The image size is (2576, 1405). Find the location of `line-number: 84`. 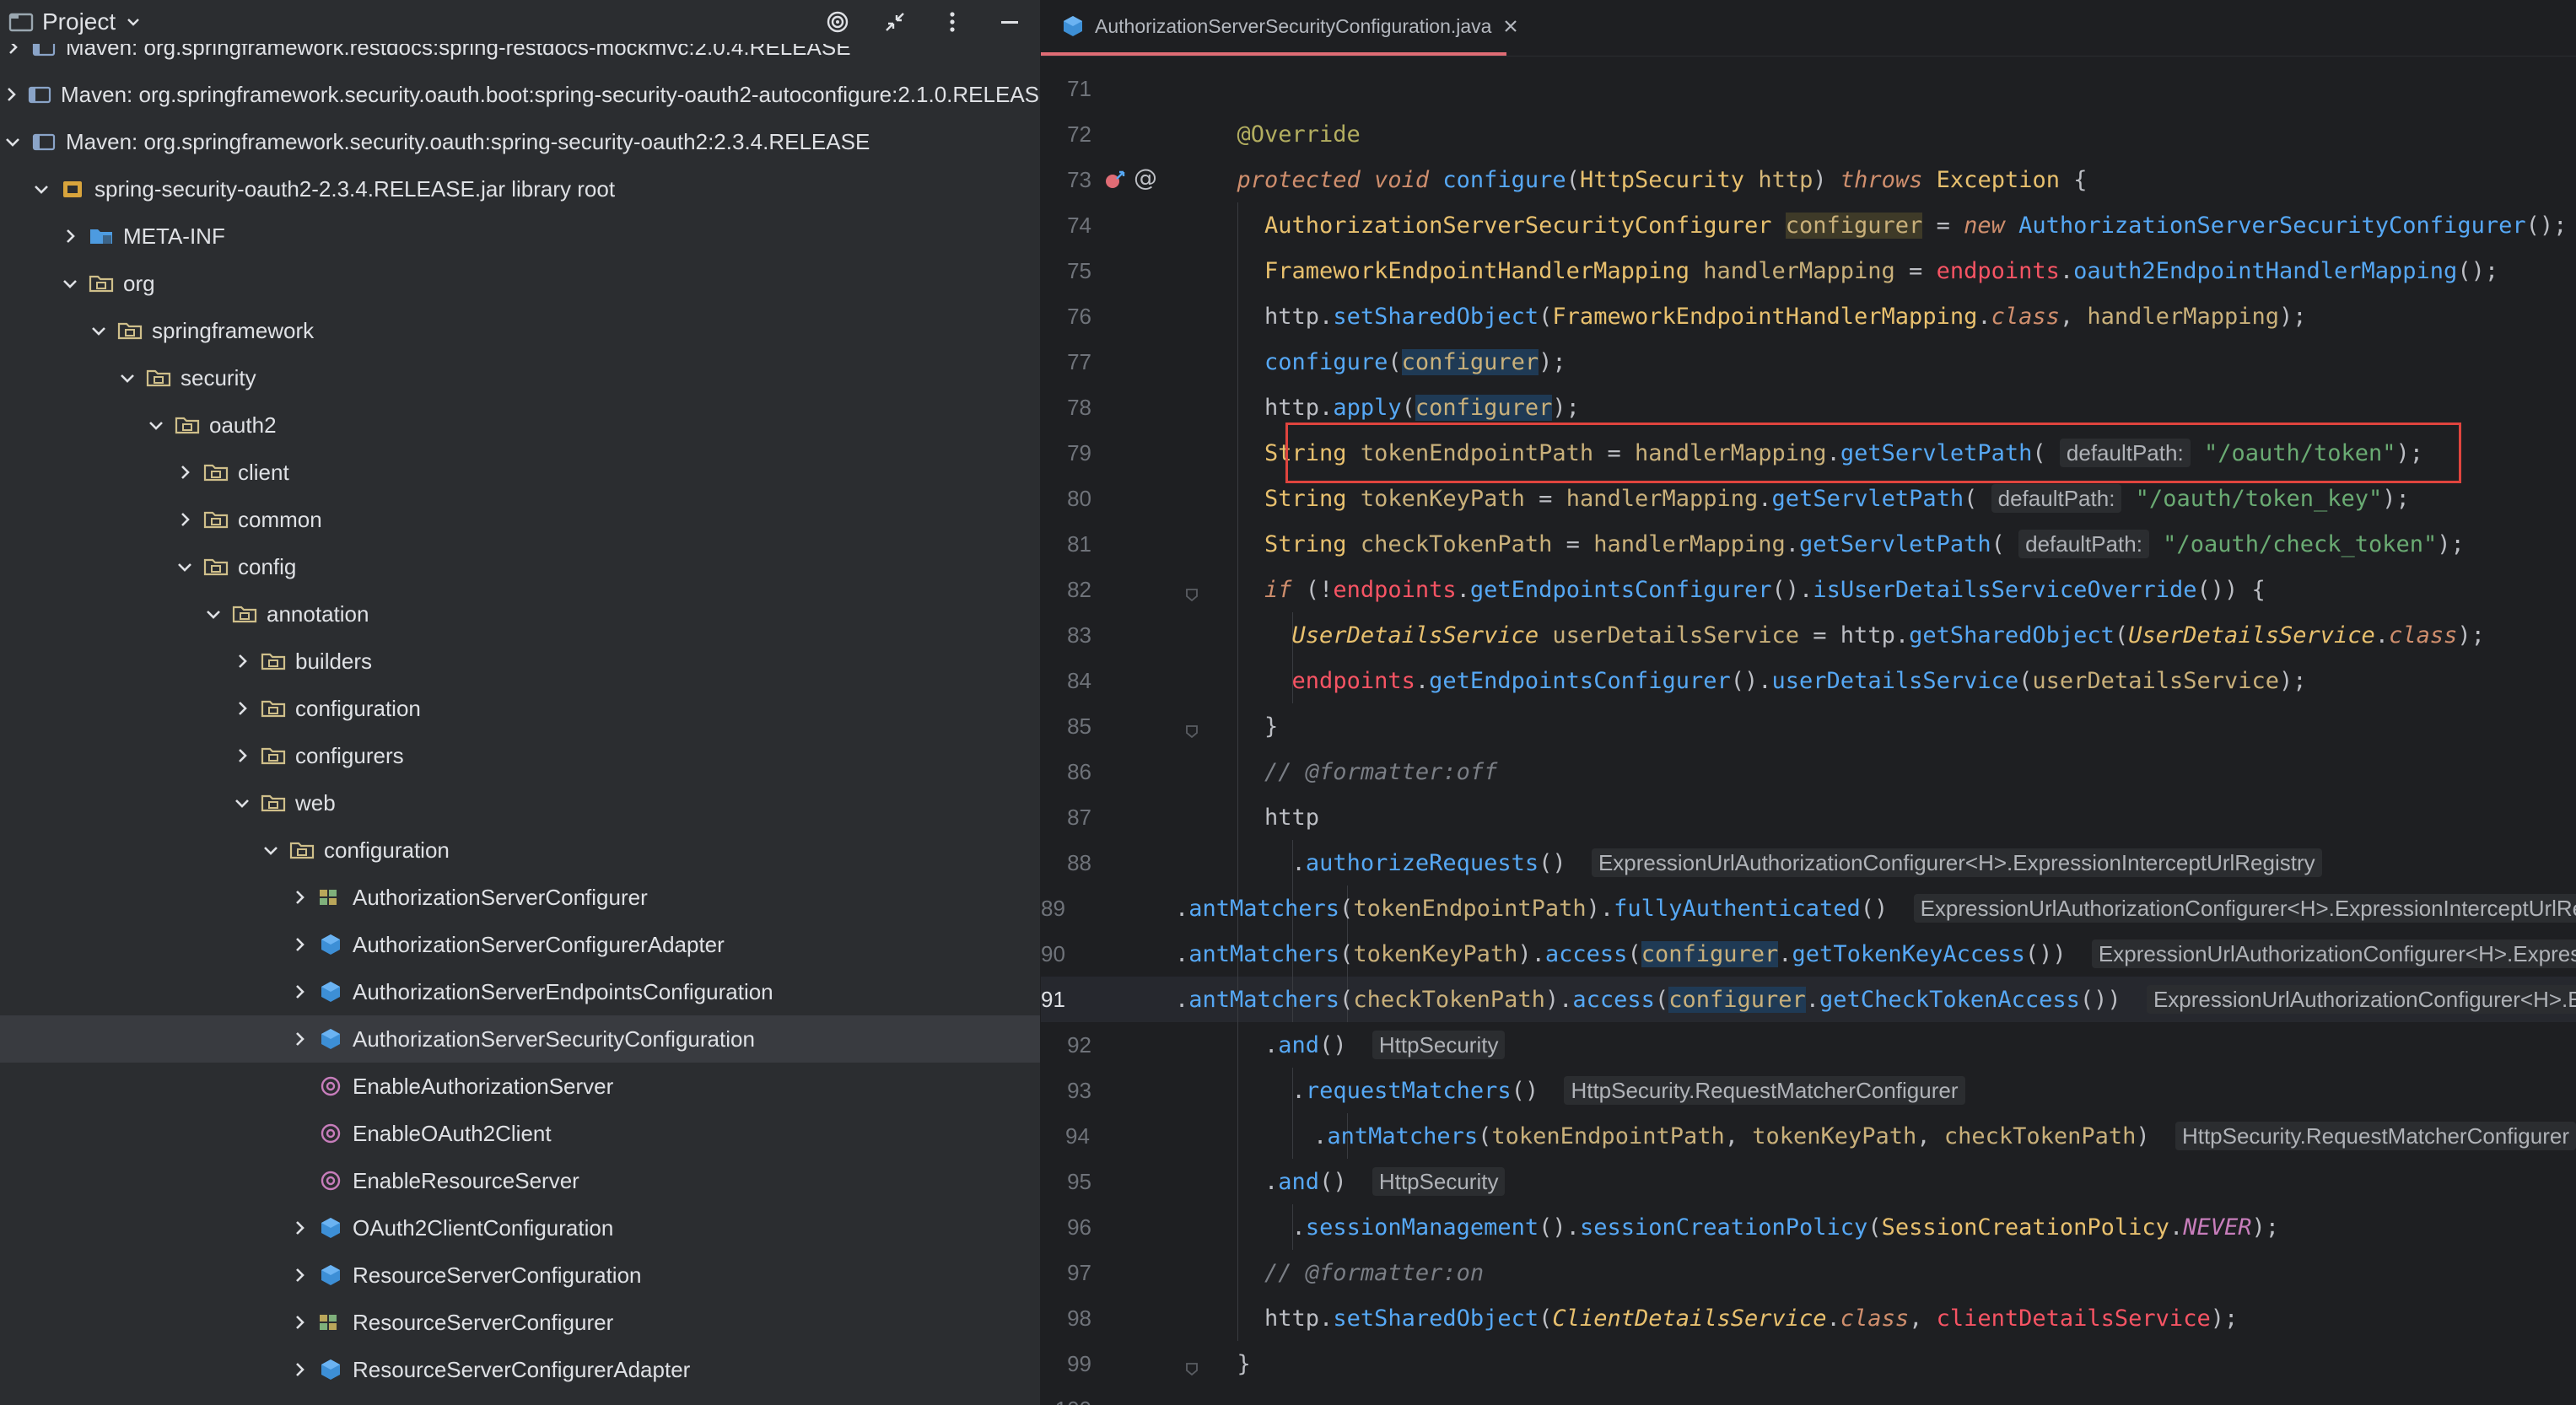

line-number: 84 is located at coordinates (1066, 681).